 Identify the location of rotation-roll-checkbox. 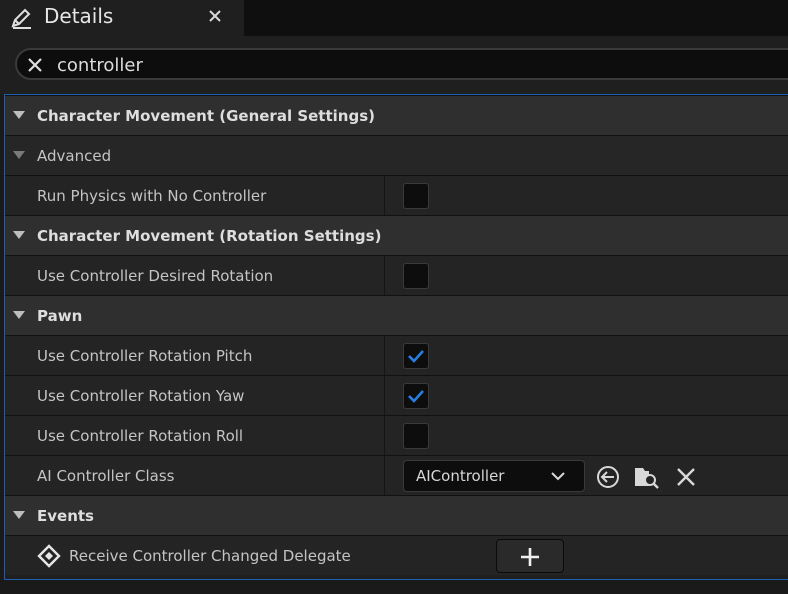
(416, 436).